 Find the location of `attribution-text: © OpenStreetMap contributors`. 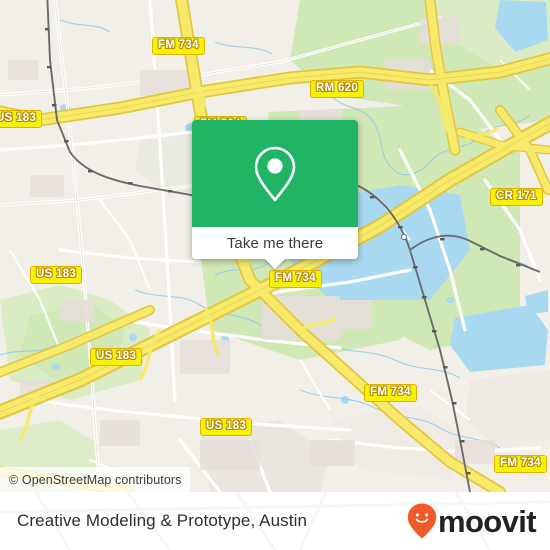

attribution-text: © OpenStreetMap contributors is located at coordinates (95, 479).